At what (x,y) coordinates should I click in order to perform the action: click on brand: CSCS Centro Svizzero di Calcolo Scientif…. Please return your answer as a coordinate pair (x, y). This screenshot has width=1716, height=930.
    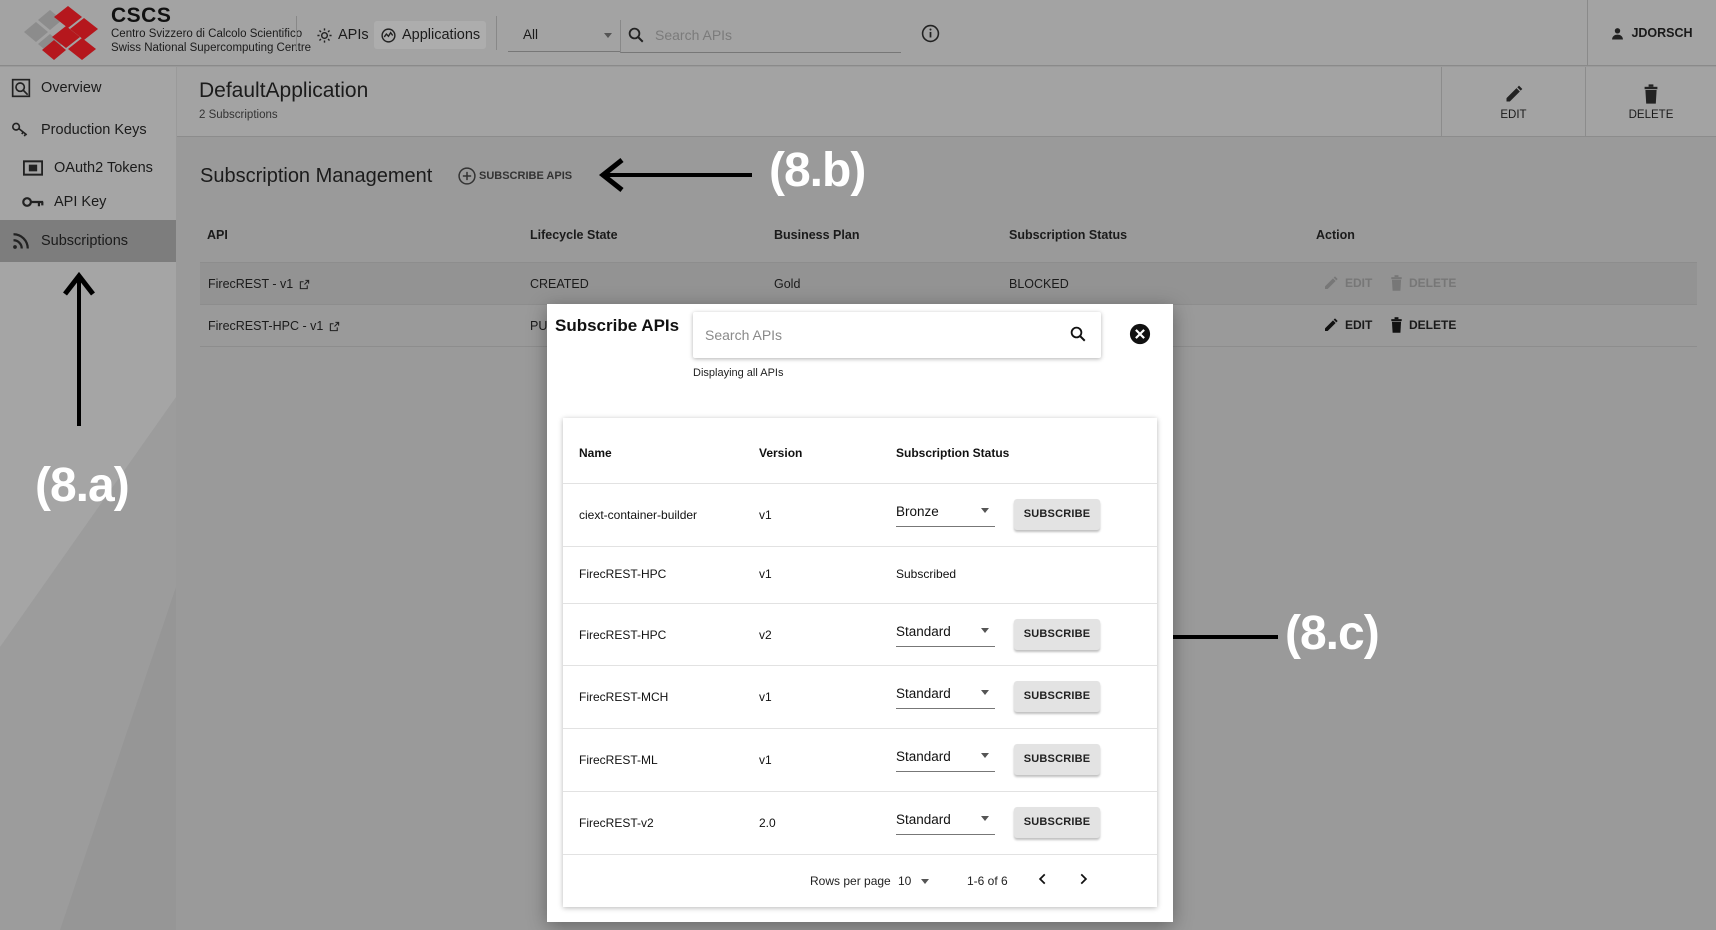
    Looking at the image, I should click on (211, 29).